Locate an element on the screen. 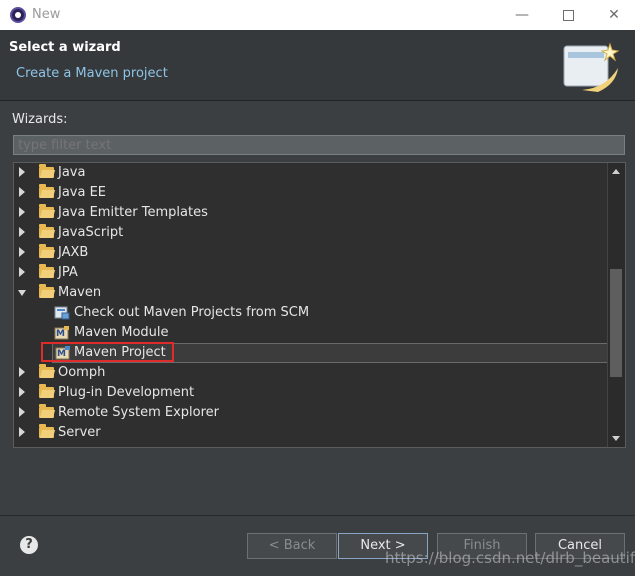 This screenshot has width=635, height=576. tree-item-label: Maven Module is located at coordinates (121, 332).